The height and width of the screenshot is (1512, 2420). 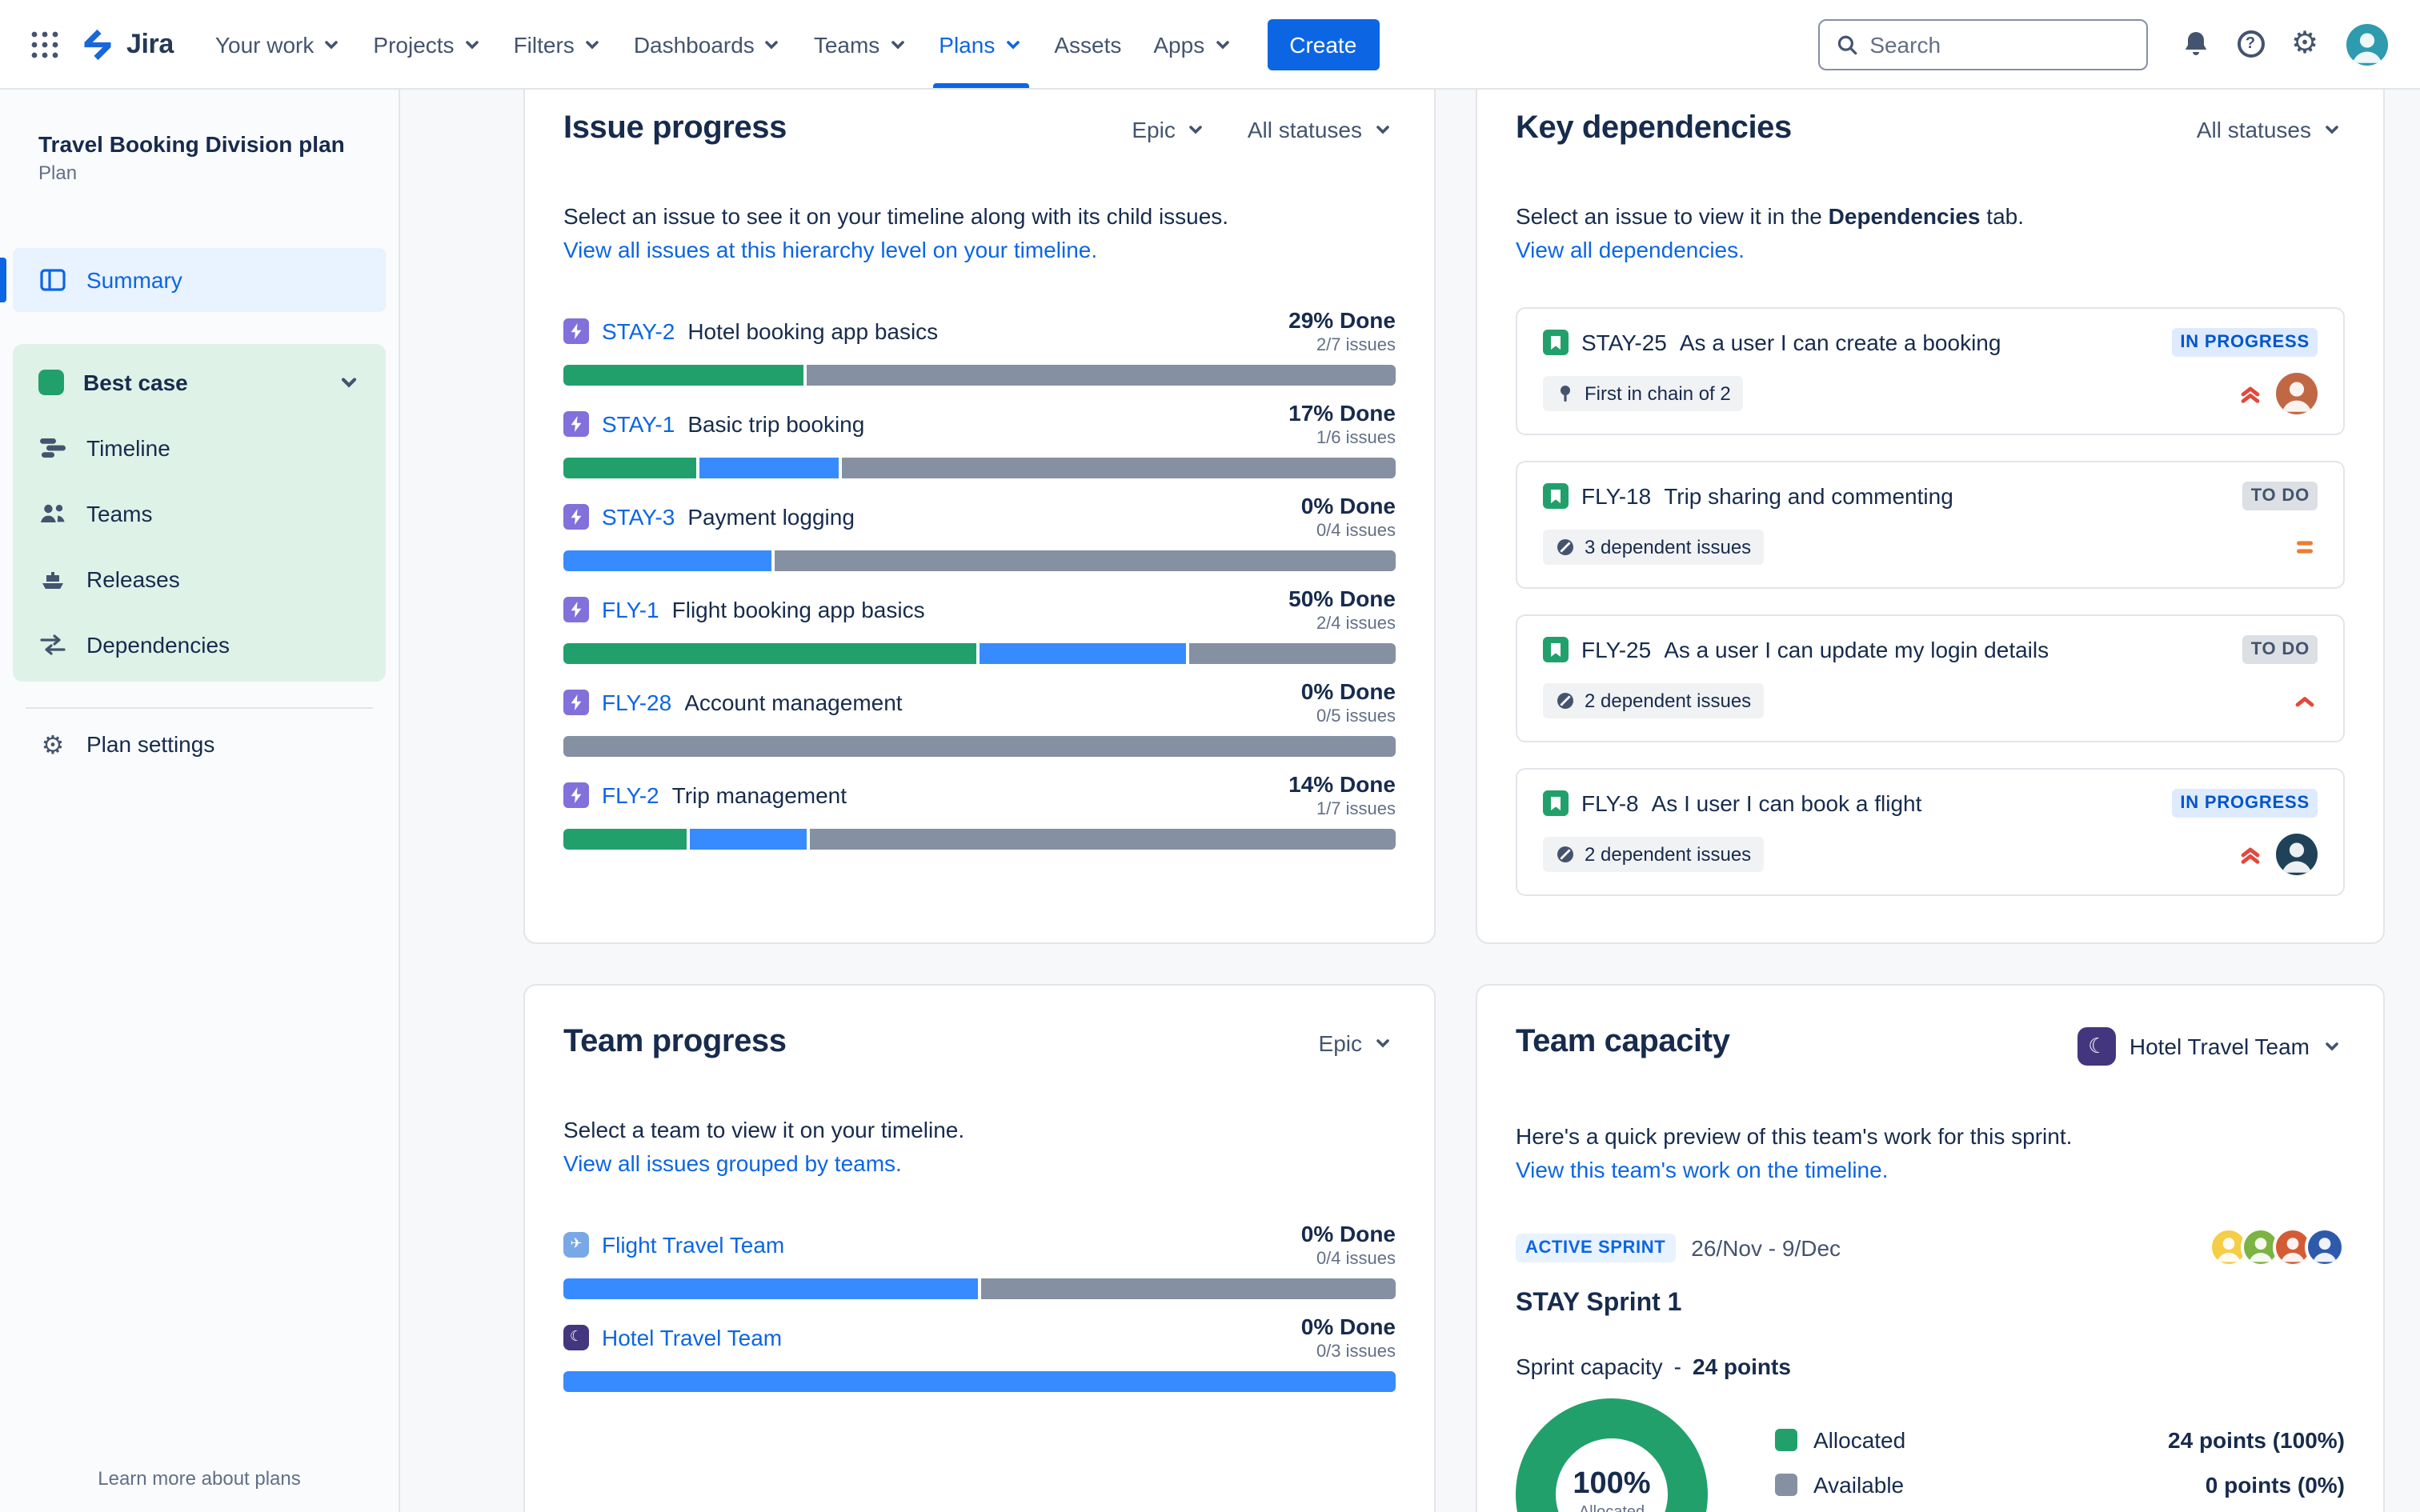 I want to click on issue-progress-row: FLY-2 Trip management 14% Done 1/7 issues, so click(x=979, y=810).